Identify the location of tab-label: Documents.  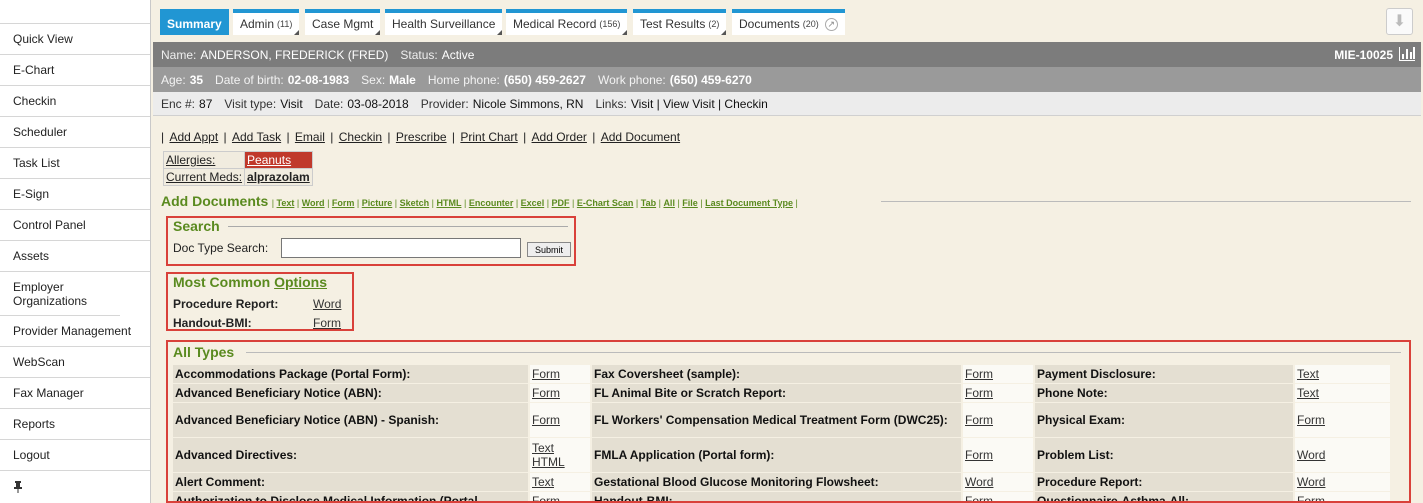
(769, 24).